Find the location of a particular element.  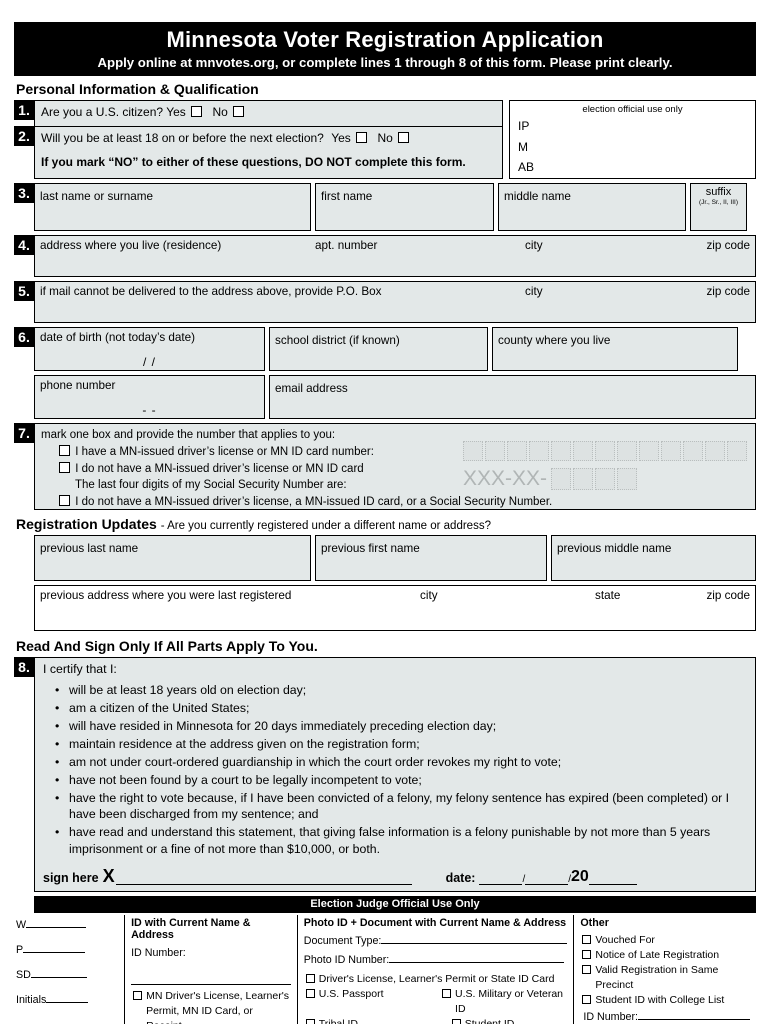

date-month-input is located at coordinates (501, 877).